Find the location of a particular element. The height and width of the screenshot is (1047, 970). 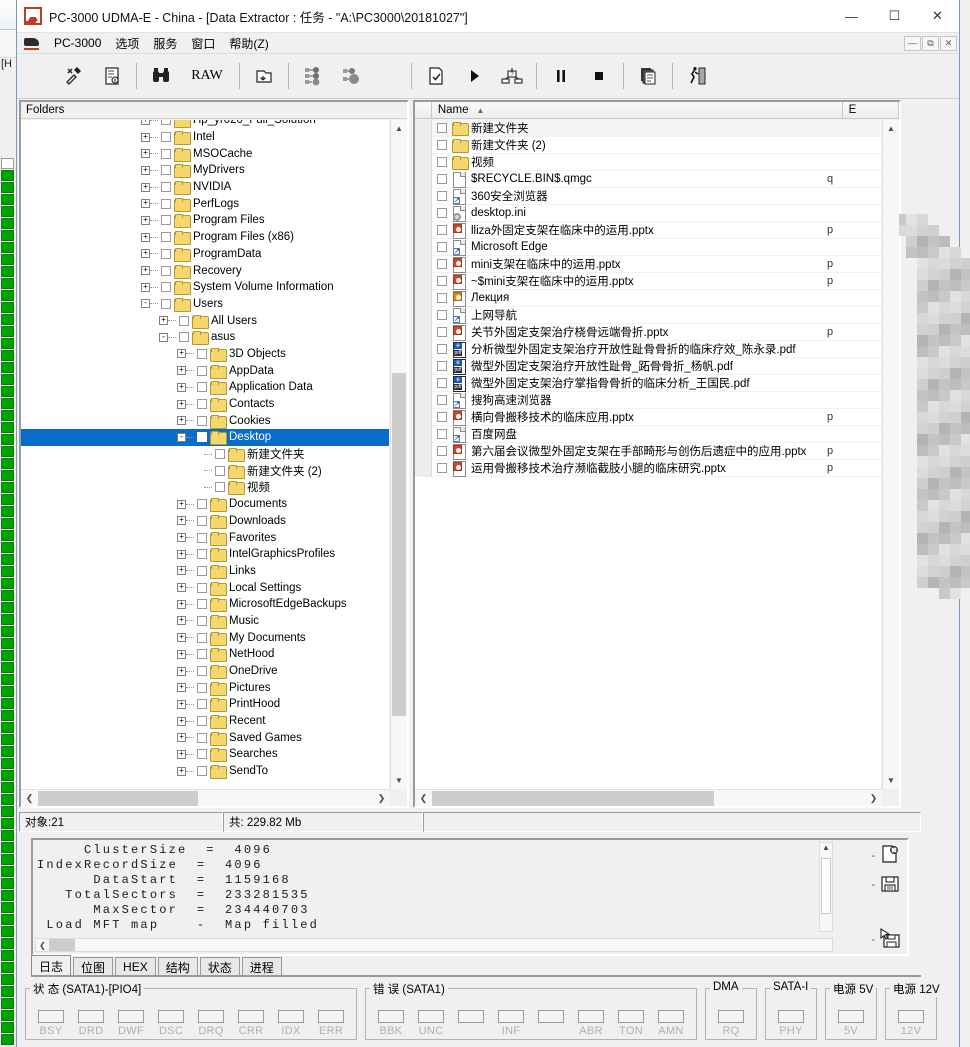

table-row: 百度网盘 is located at coordinates (648, 434).